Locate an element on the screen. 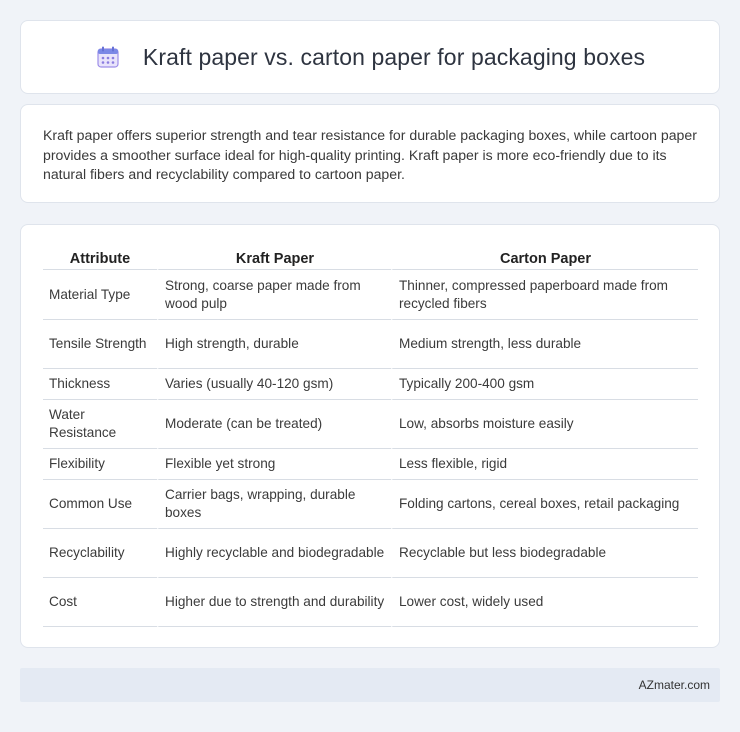 The height and width of the screenshot is (732, 740). attribute-cell: Recyclability is located at coordinates (100, 553).